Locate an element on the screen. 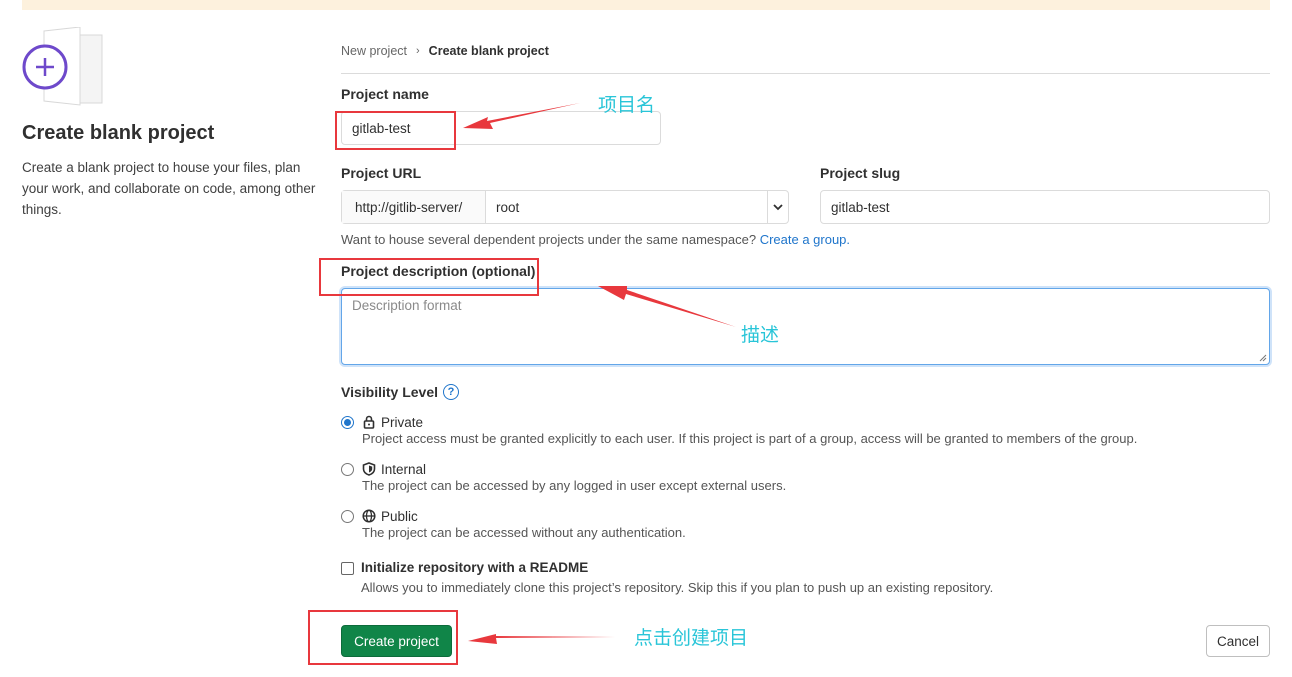  top-banner is located at coordinates (646, 5).